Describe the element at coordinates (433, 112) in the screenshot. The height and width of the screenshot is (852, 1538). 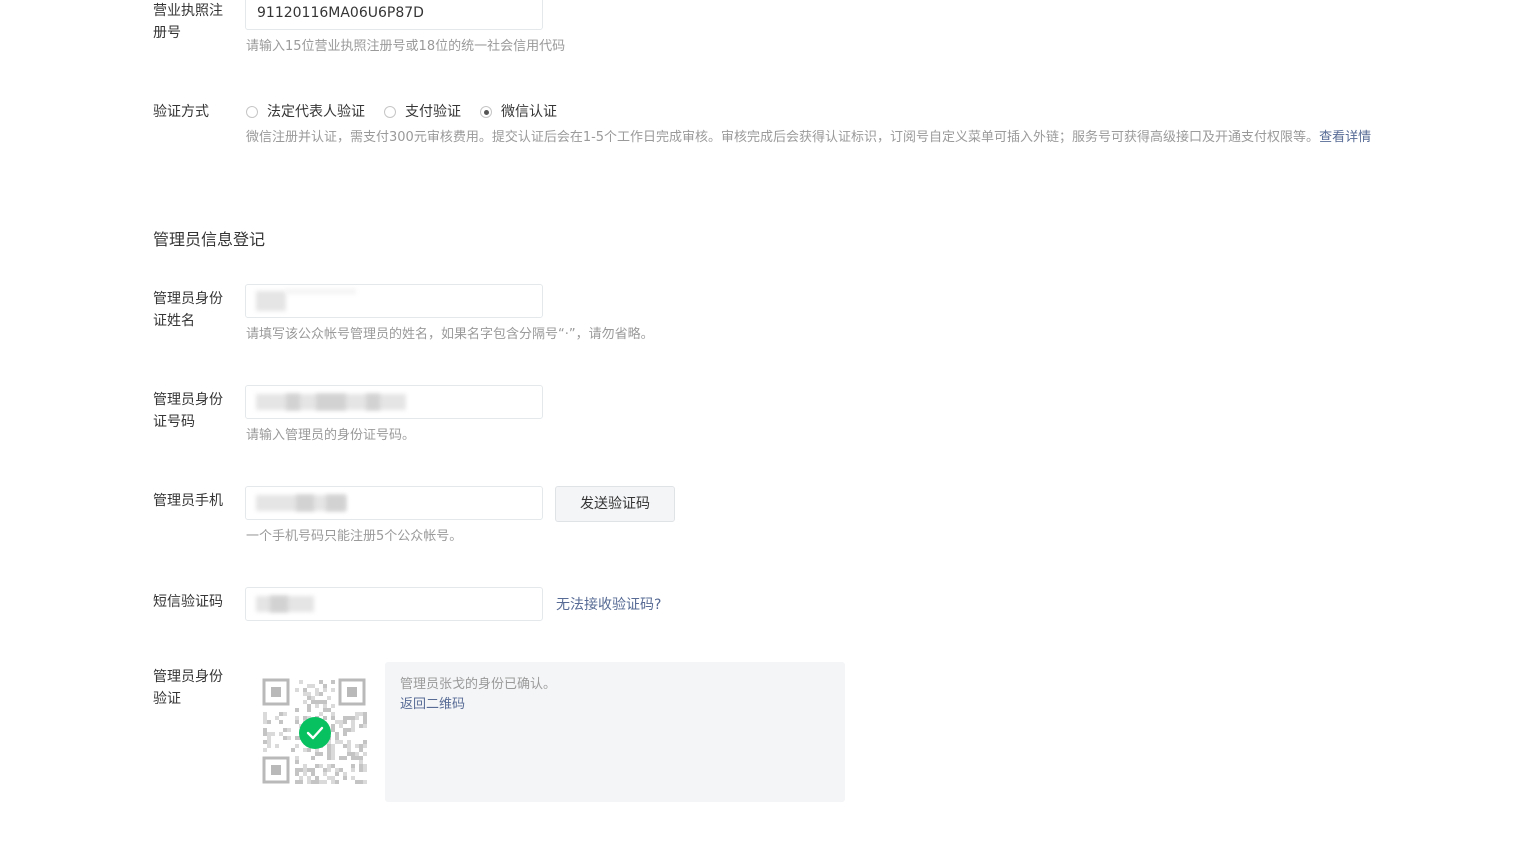
I see `radio-label: 支付验证` at that location.